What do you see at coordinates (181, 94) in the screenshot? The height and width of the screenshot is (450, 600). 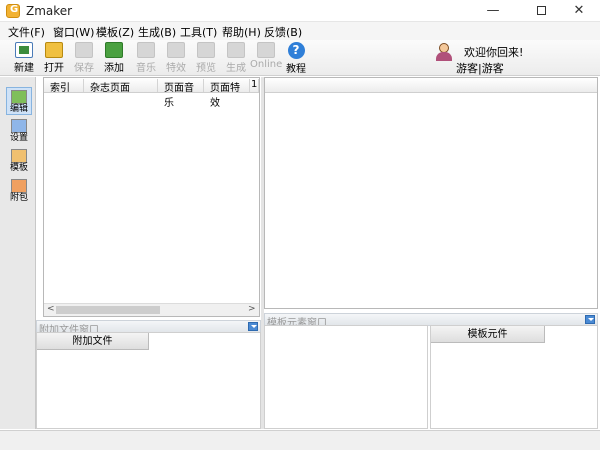 I see `col-page-music: 页面音乐` at bounding box center [181, 94].